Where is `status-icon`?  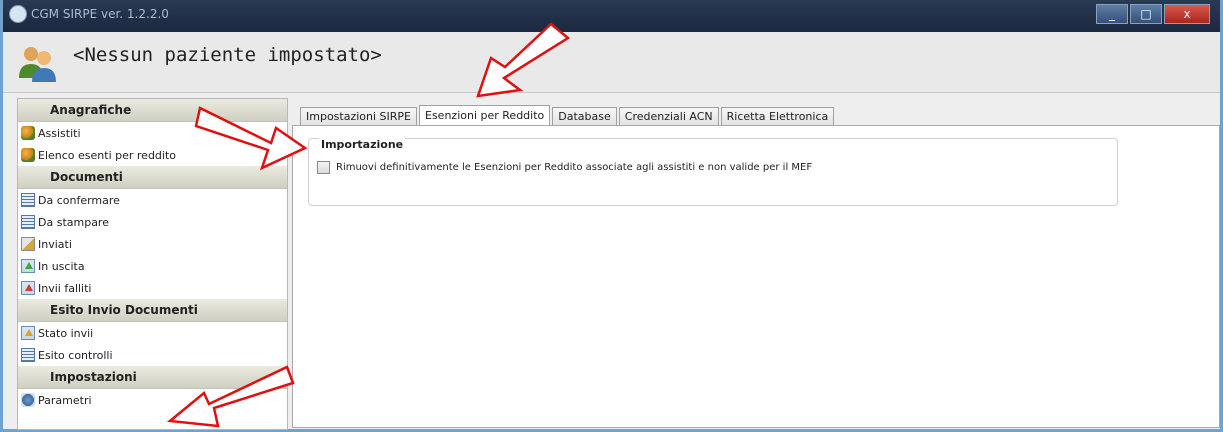
status-icon is located at coordinates (28, 333).